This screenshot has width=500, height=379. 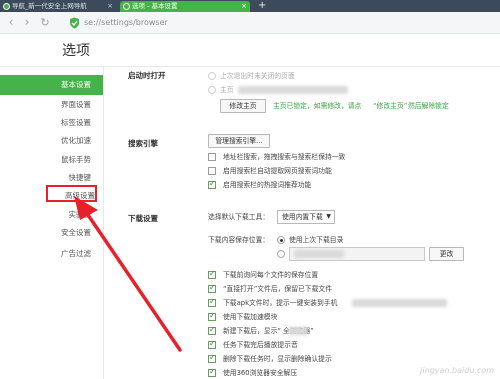 What do you see at coordinates (328, 216) in the screenshot?
I see `chevron-down-icon: ▼` at bounding box center [328, 216].